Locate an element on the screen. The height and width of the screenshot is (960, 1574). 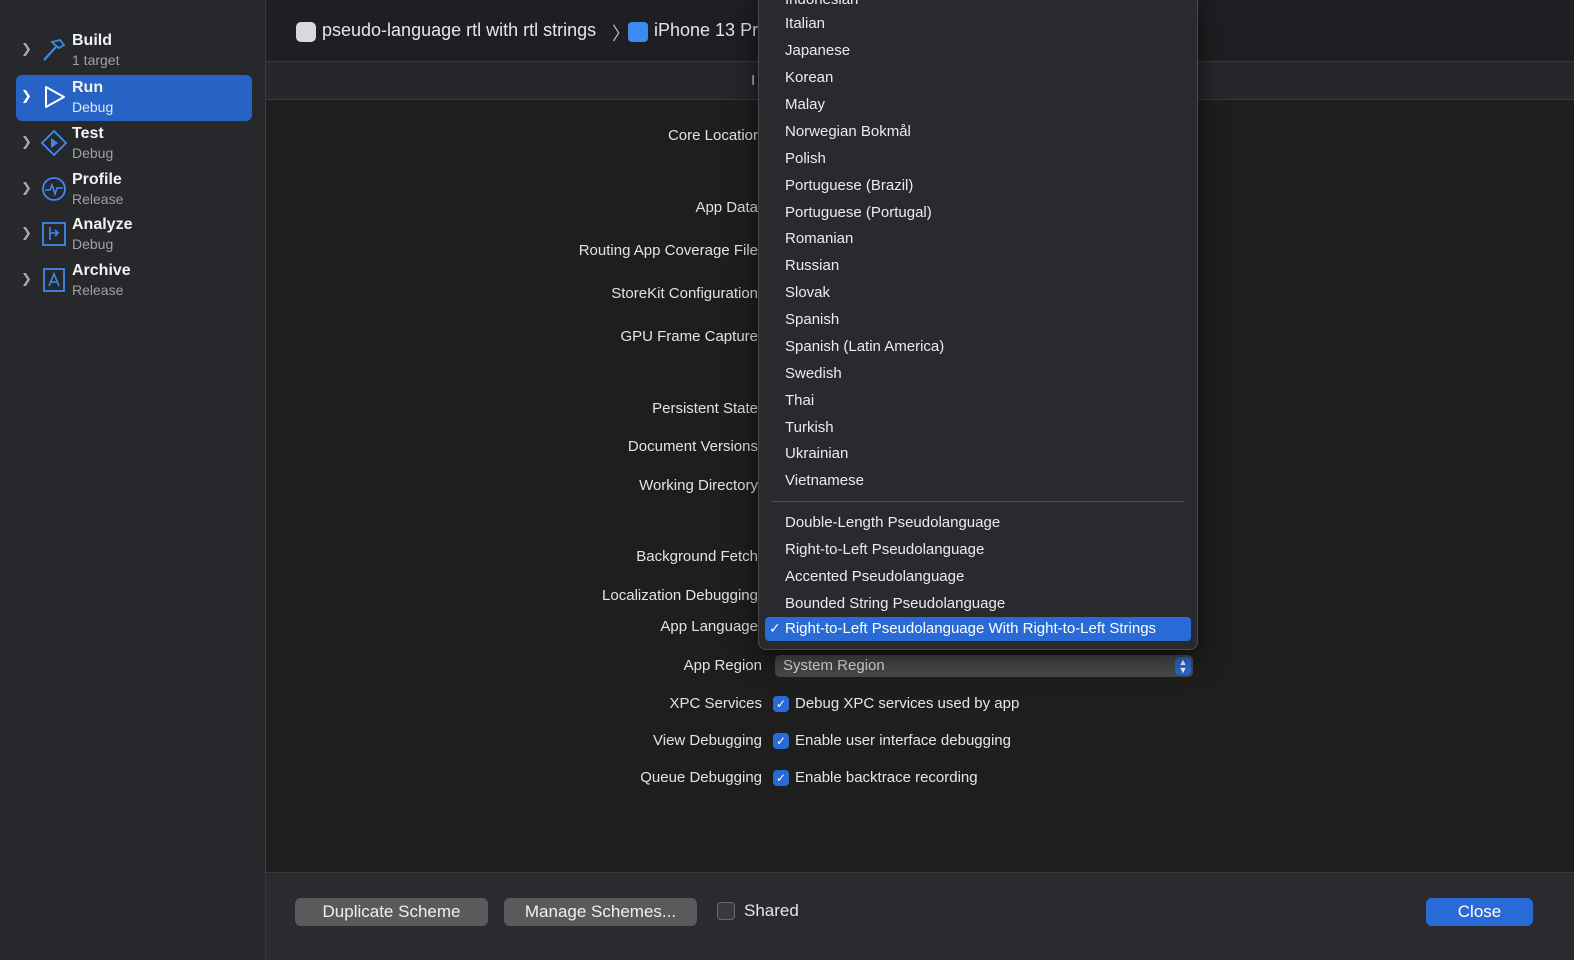
sidebar-item-title: Analyze is located at coordinates (102, 224).